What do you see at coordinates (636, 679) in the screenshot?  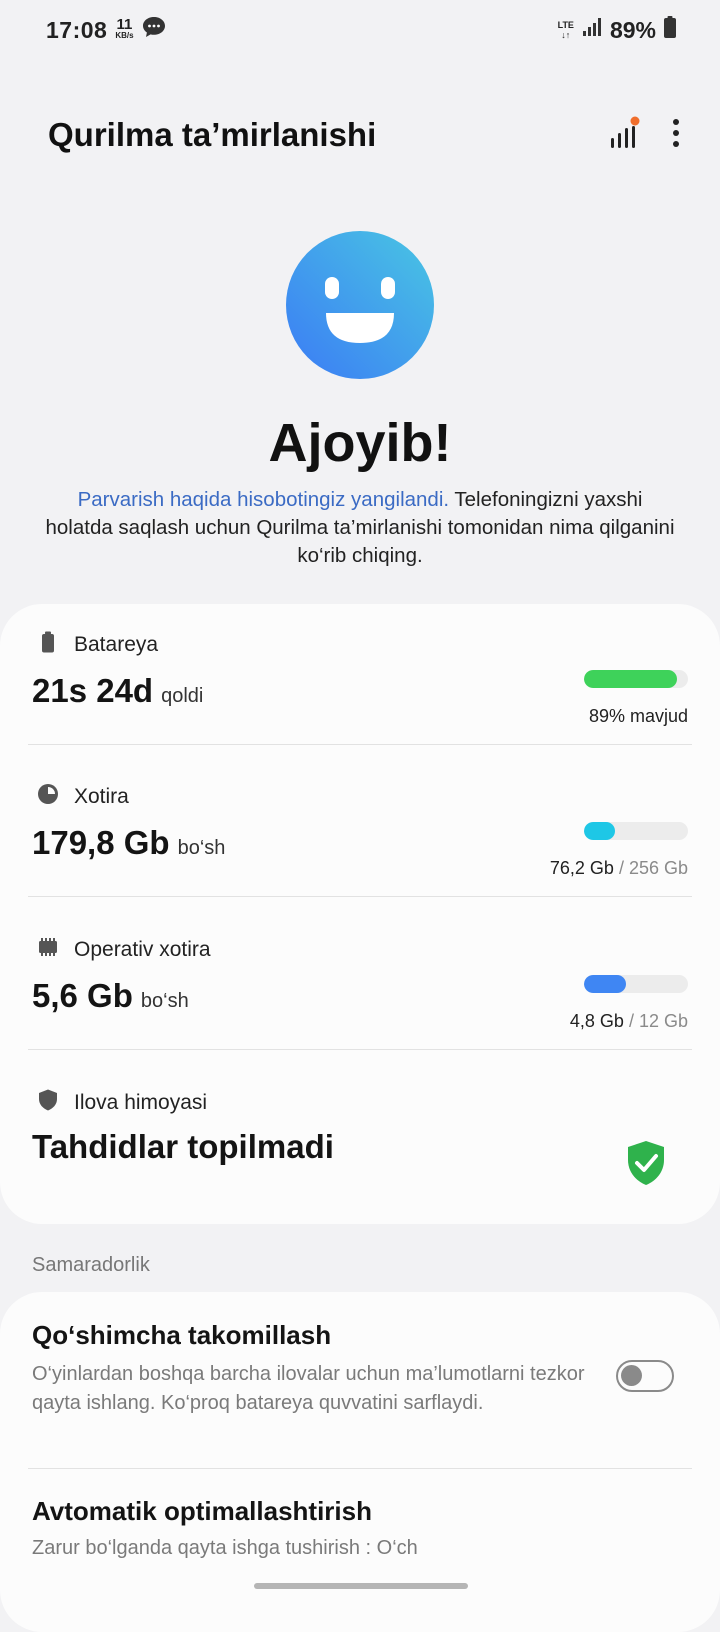 I see `battery-progress-bar` at bounding box center [636, 679].